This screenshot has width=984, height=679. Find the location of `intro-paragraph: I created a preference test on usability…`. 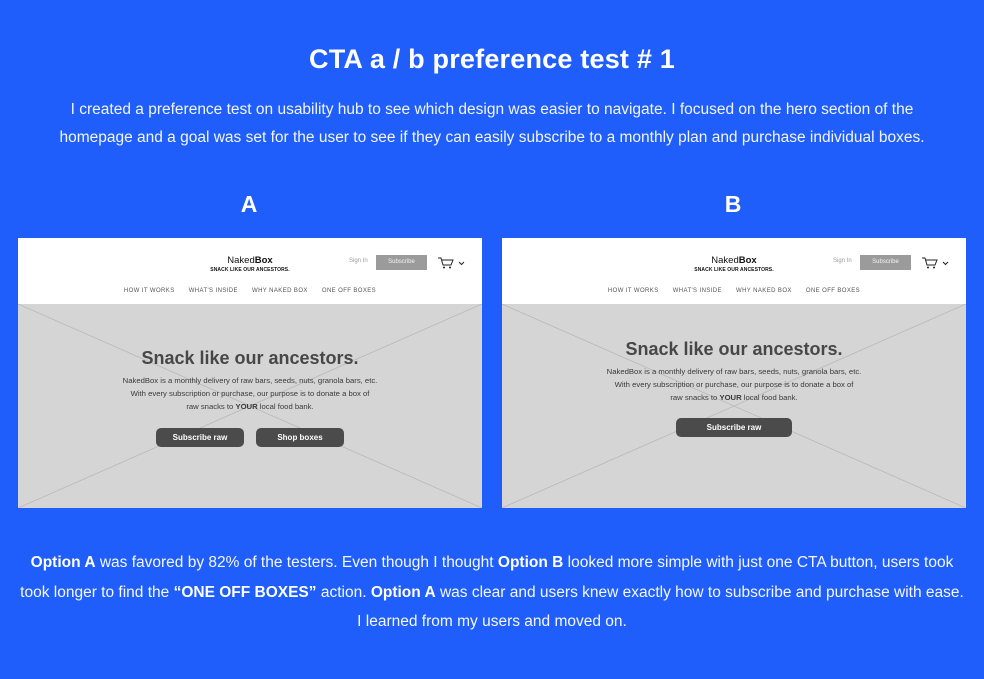

intro-paragraph: I created a preference test on usability… is located at coordinates (492, 123).